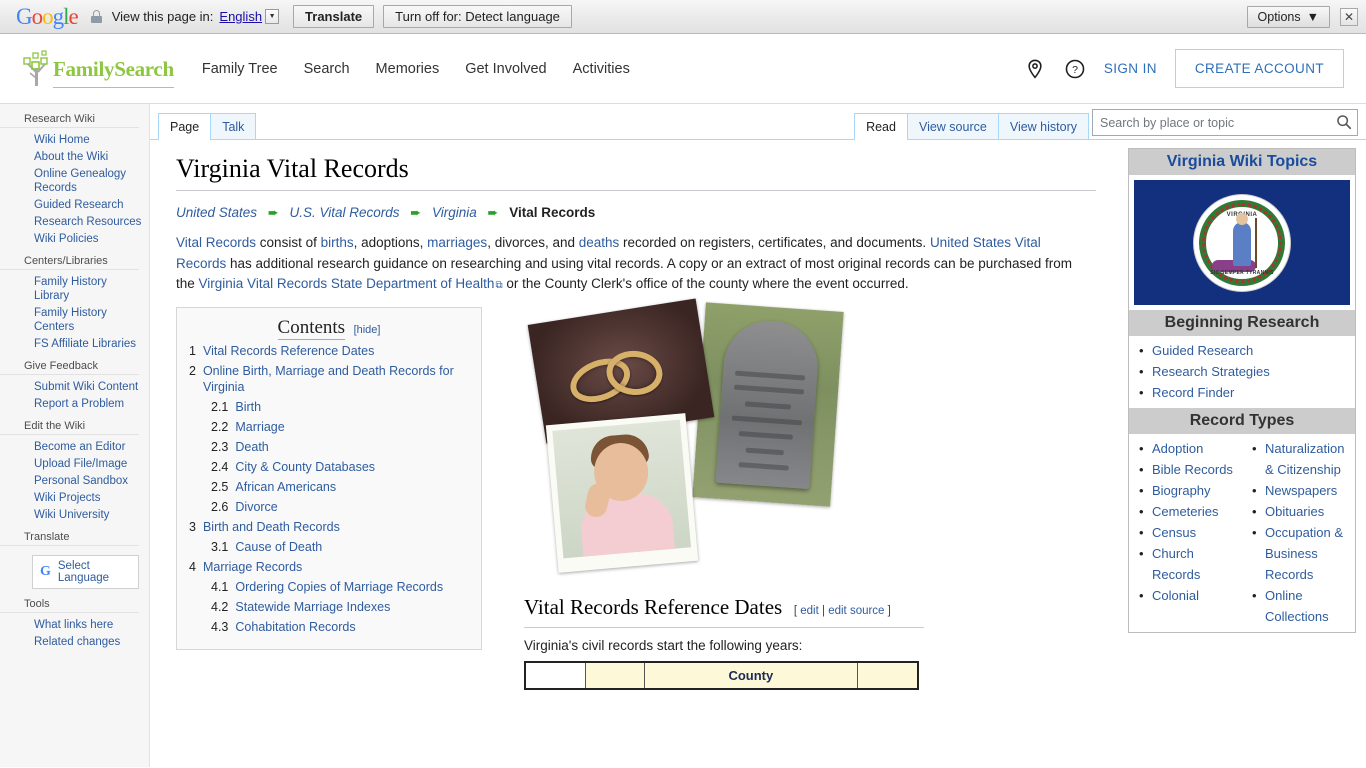 The image size is (1366, 768). Describe the element at coordinates (88, 515) in the screenshot. I see `sidebar-item-wiki-university: Wiki University` at that location.